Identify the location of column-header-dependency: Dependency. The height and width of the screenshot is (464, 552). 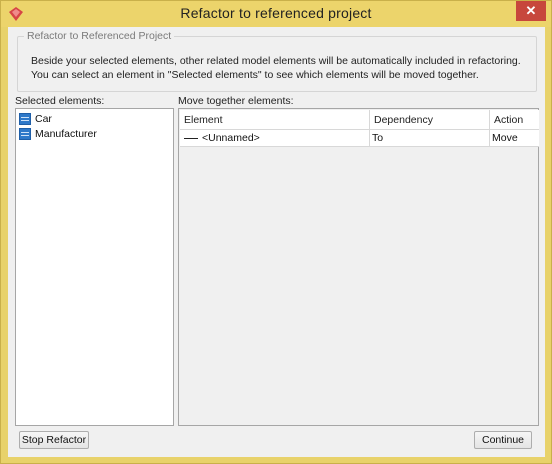
(430, 119).